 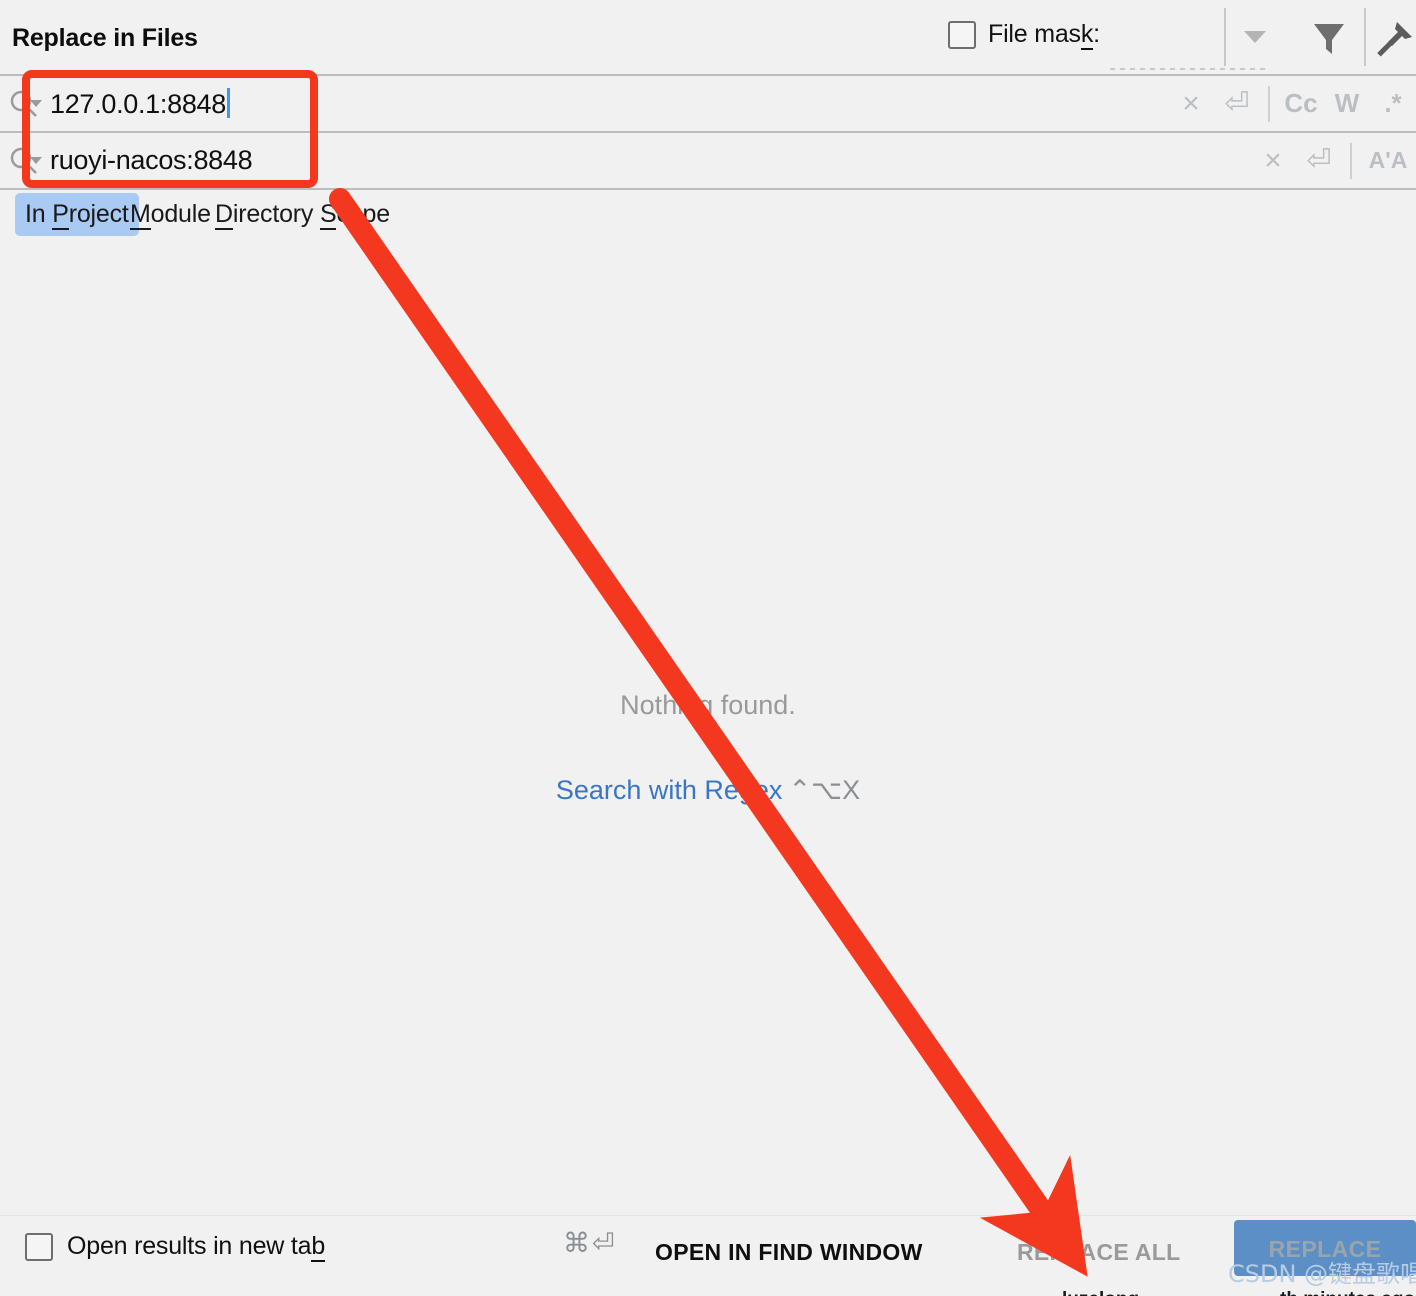 I want to click on search-field-row: 127.0.0.1:8848 × ⏎ Cc W .*, so click(x=708, y=103).